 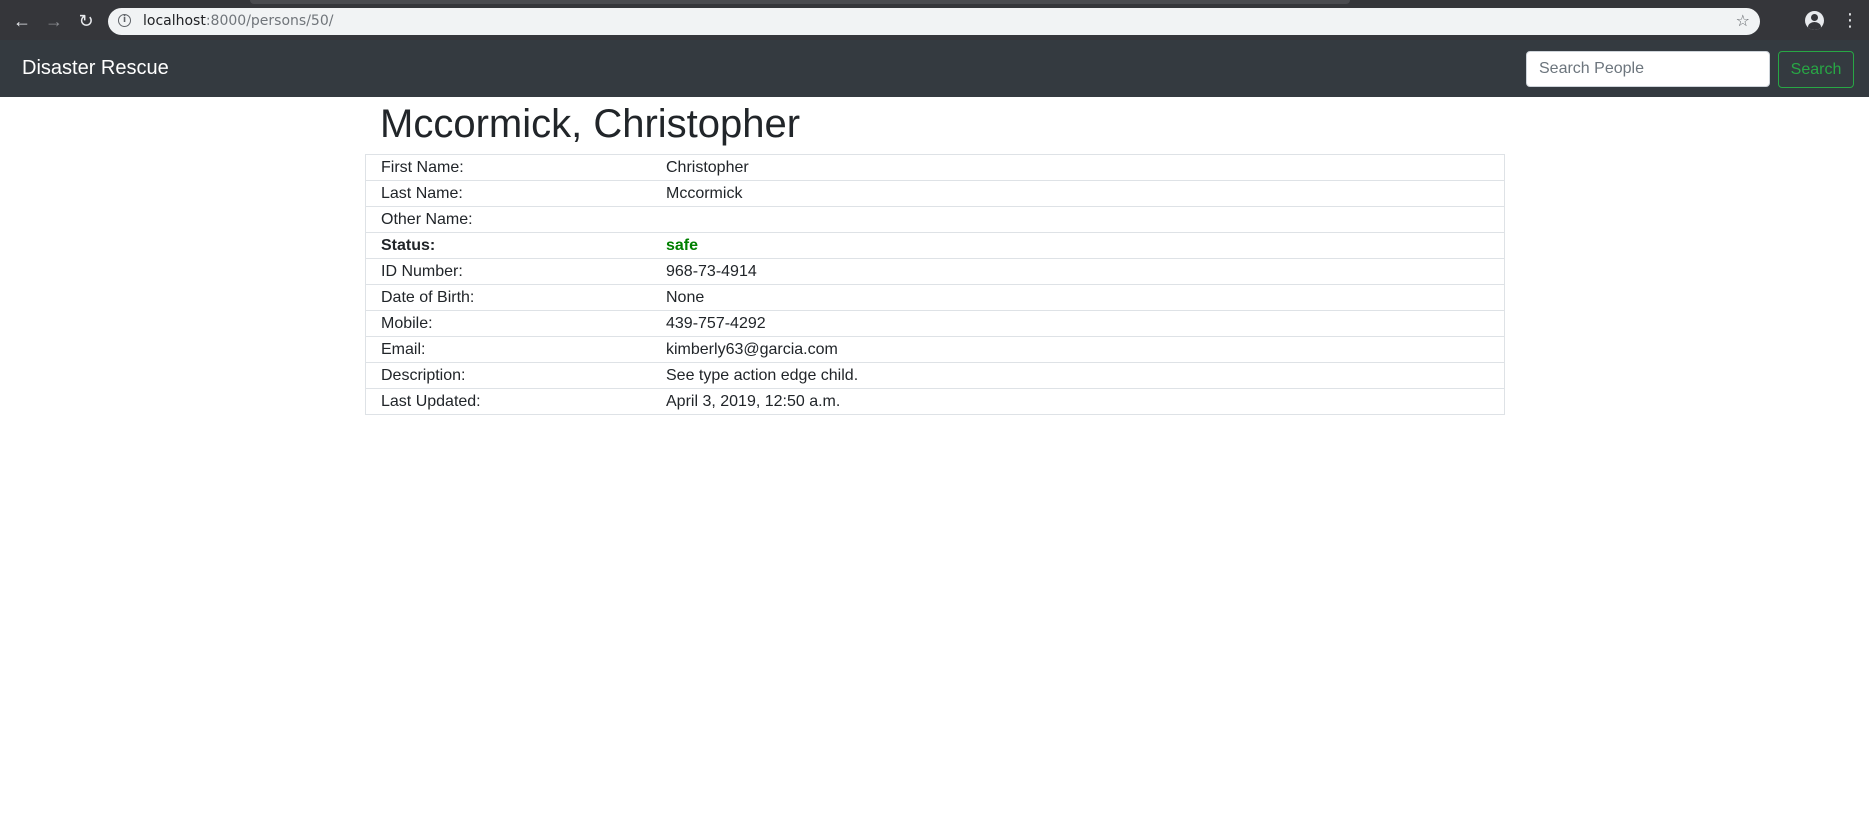 What do you see at coordinates (508, 323) in the screenshot?
I see `field-label: Mobile:` at bounding box center [508, 323].